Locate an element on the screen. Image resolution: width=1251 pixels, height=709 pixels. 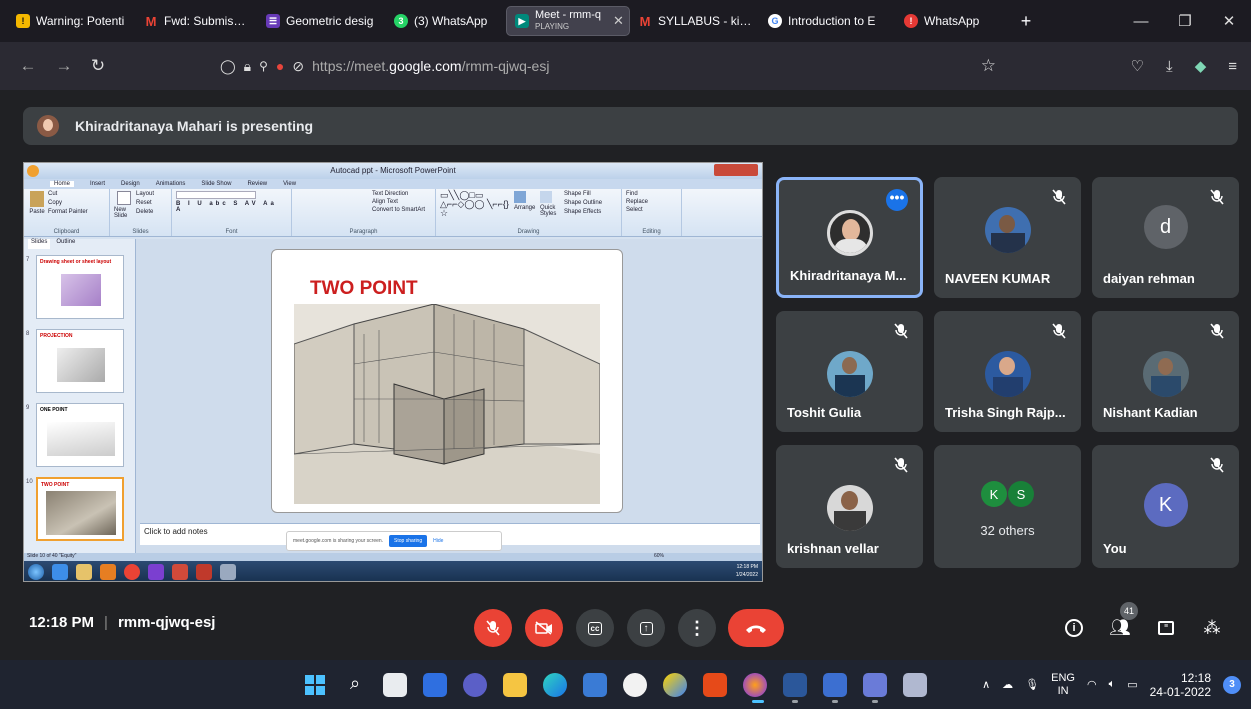
download-icon: ⤓ is located at coordinates (1169, 66).